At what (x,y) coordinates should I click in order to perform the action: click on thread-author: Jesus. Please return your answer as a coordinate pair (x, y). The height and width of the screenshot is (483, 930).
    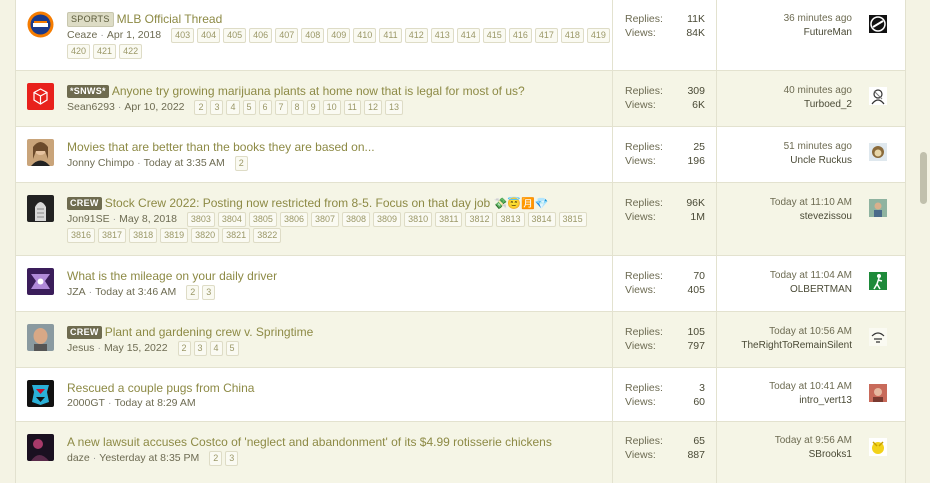
    Looking at the image, I should click on (80, 348).